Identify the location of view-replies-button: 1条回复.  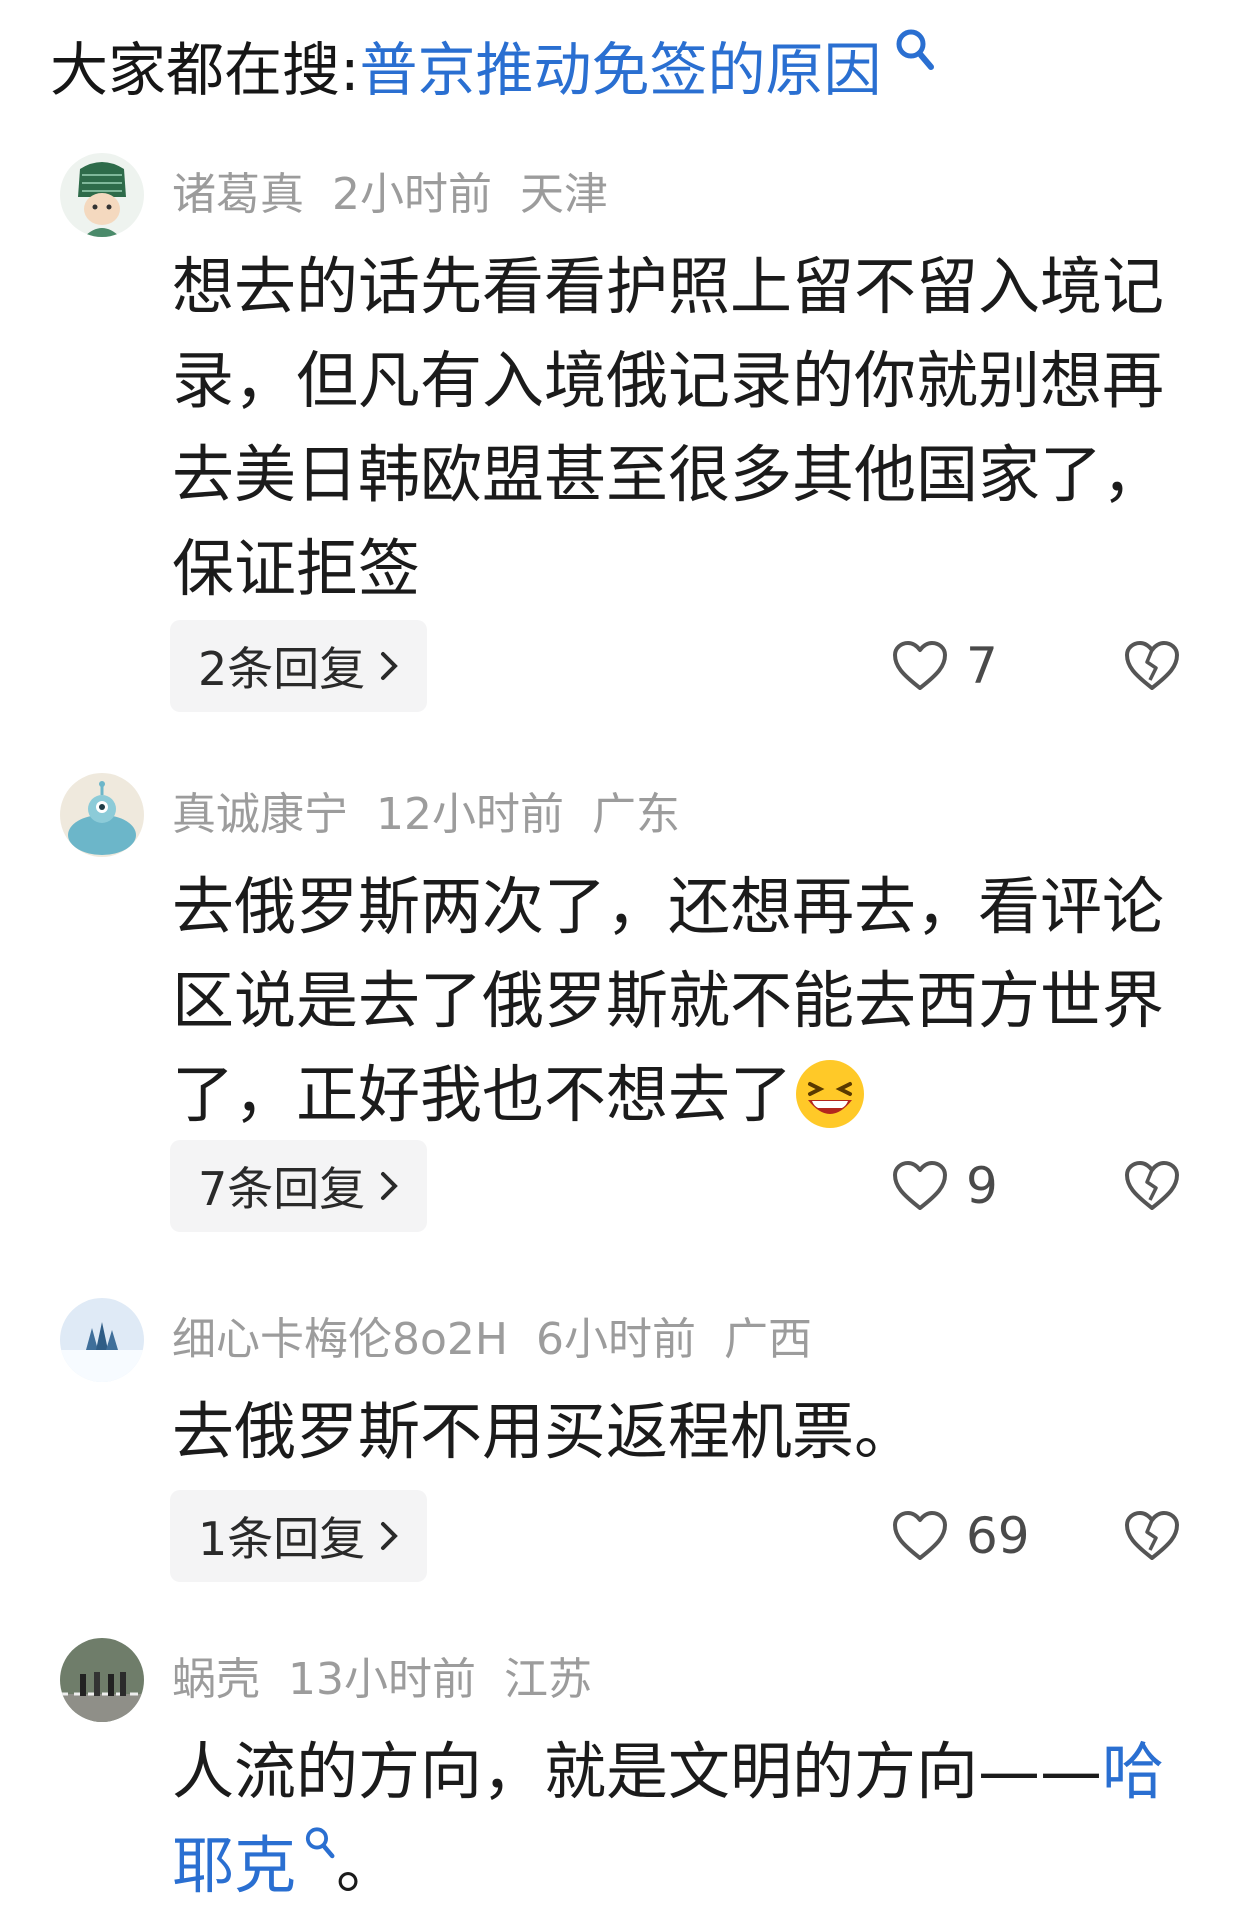
(299, 1536).